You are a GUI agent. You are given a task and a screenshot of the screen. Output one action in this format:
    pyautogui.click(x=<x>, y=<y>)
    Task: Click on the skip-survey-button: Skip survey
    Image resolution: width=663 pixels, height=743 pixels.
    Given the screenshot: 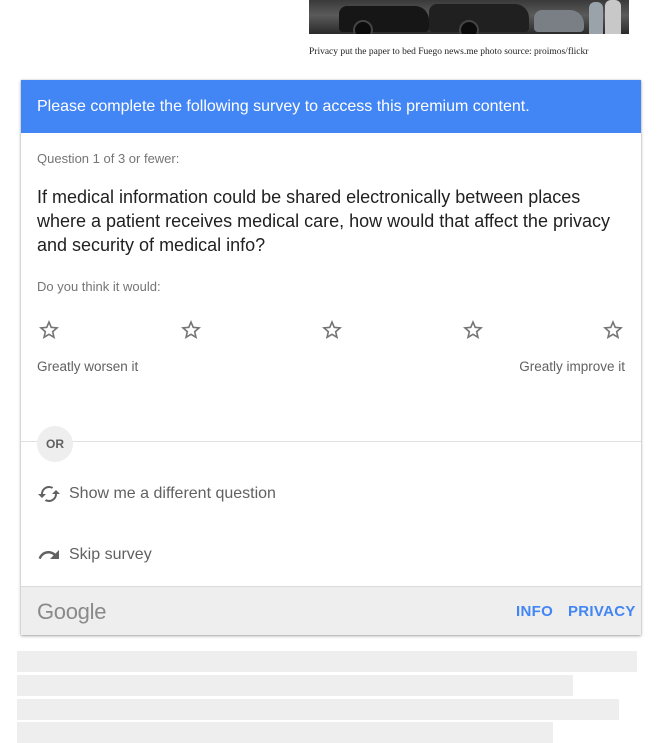 What is the action you would take?
    pyautogui.click(x=94, y=555)
    